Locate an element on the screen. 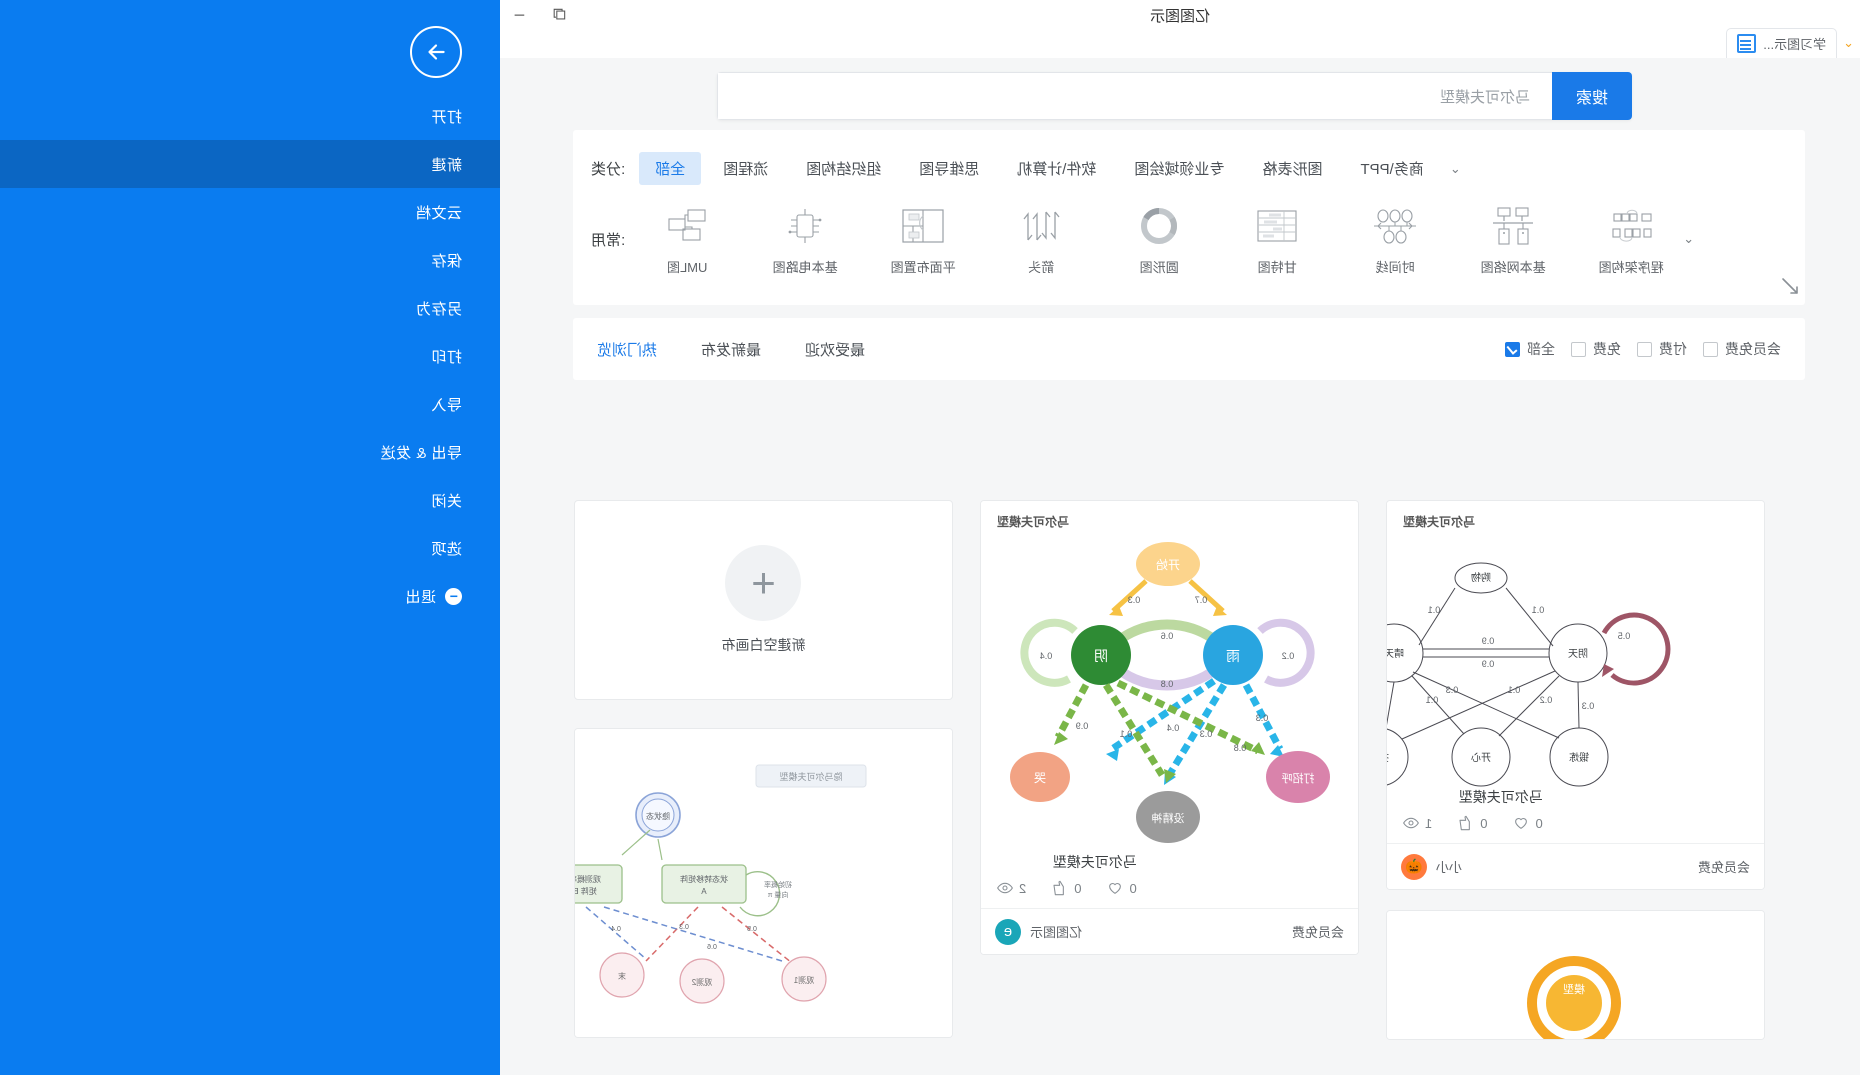 Image resolution: width=1860 pixels, height=1075 pixels. filter-all: 全部 is located at coordinates (1530, 349).